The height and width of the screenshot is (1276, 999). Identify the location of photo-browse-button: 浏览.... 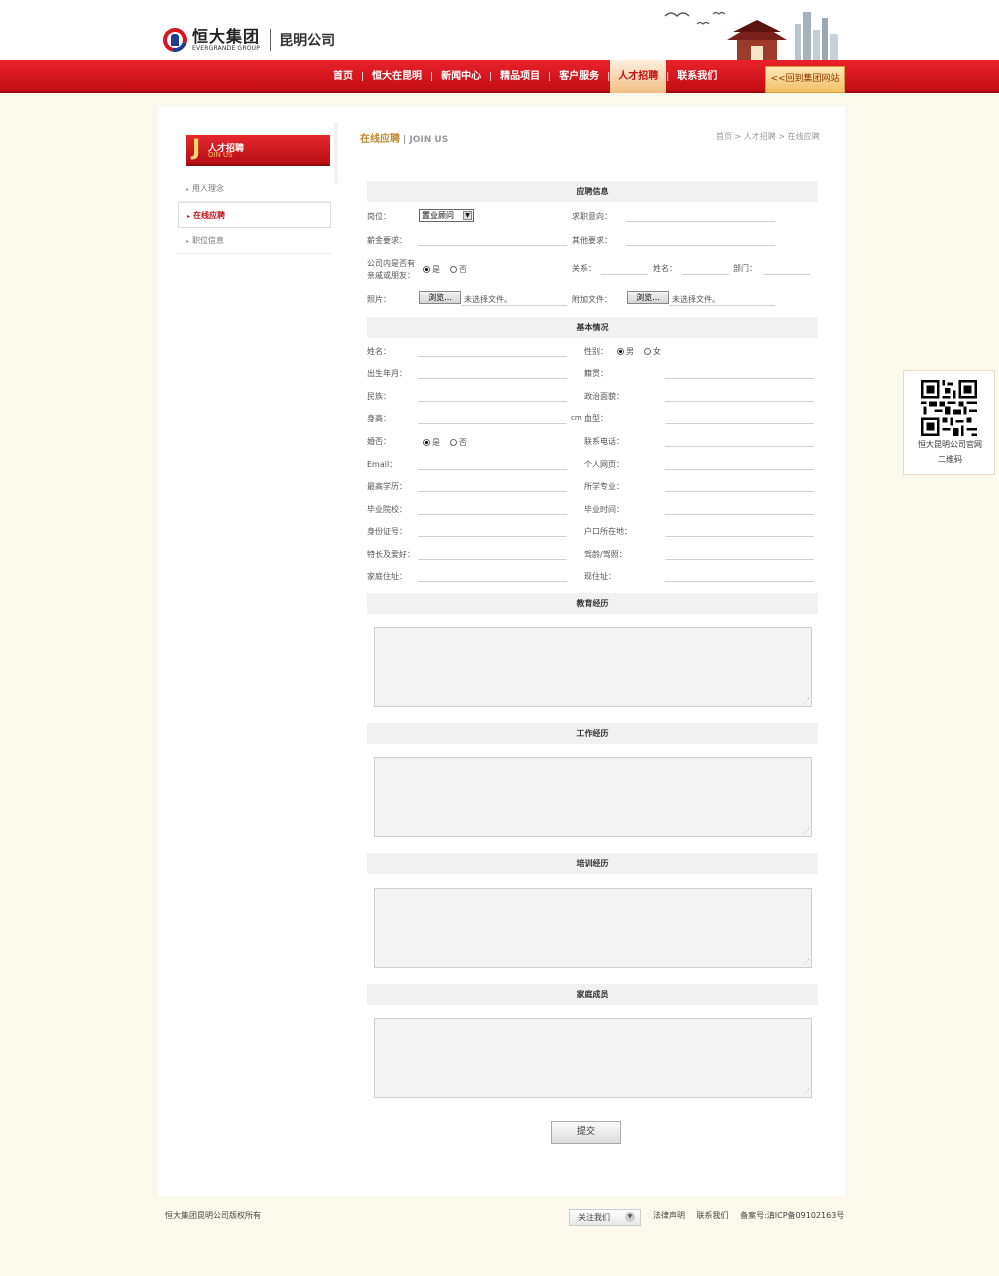
(440, 297).